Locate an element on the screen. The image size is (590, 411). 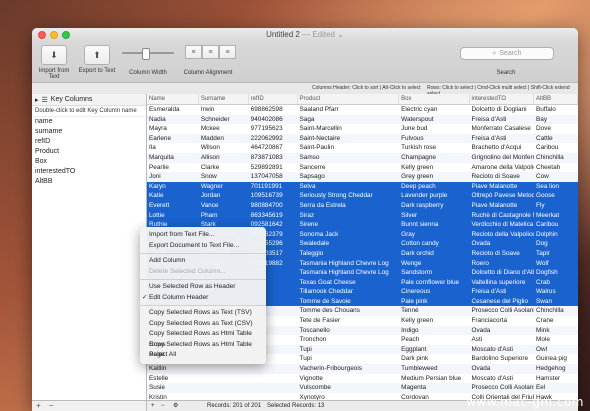
table-cell: Samso is located at coordinates (349, 158).